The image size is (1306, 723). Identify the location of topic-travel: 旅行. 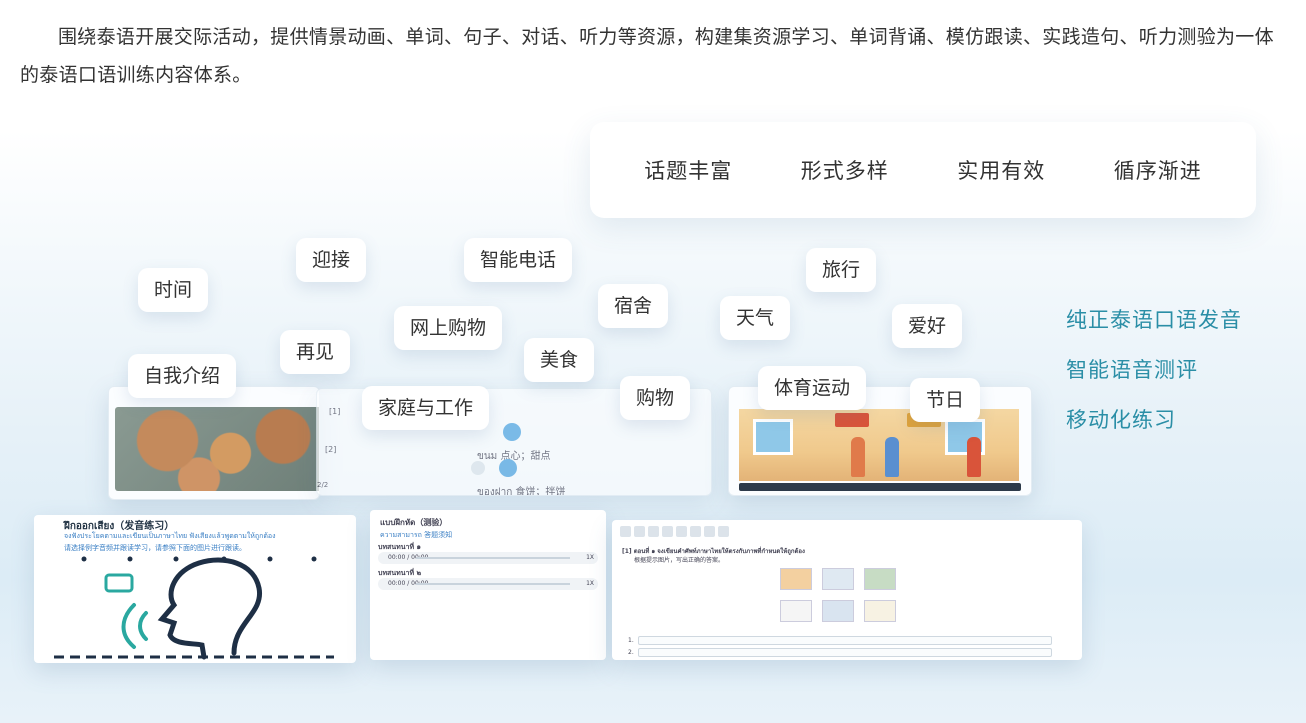
(841, 270).